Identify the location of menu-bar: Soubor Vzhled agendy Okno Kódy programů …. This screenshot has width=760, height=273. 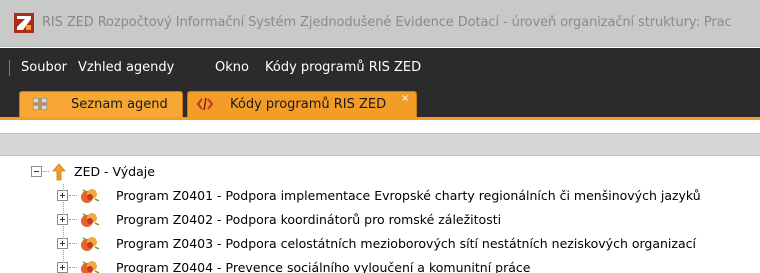
(380, 68).